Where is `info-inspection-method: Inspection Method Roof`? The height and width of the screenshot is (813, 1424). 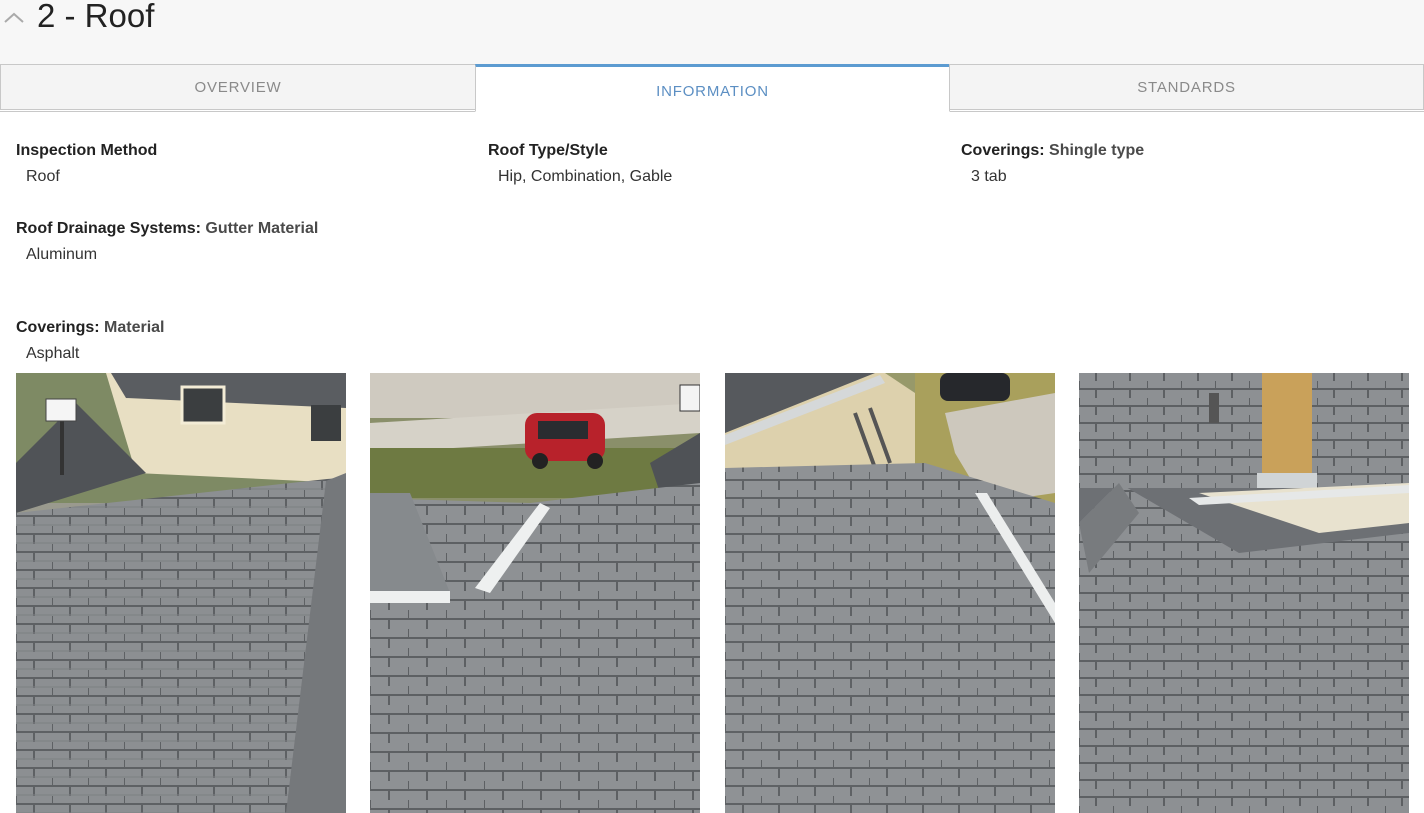 info-inspection-method: Inspection Method Roof is located at coordinates (86, 164).